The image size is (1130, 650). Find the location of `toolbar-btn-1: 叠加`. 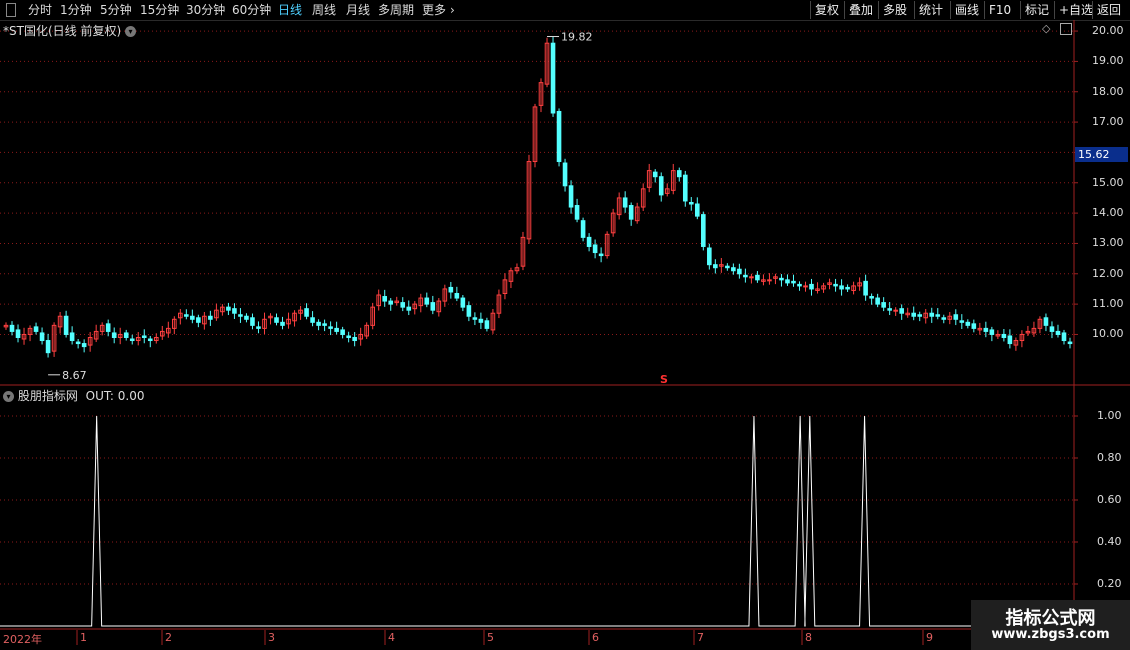

toolbar-btn-1: 叠加 is located at coordinates (860, 10).